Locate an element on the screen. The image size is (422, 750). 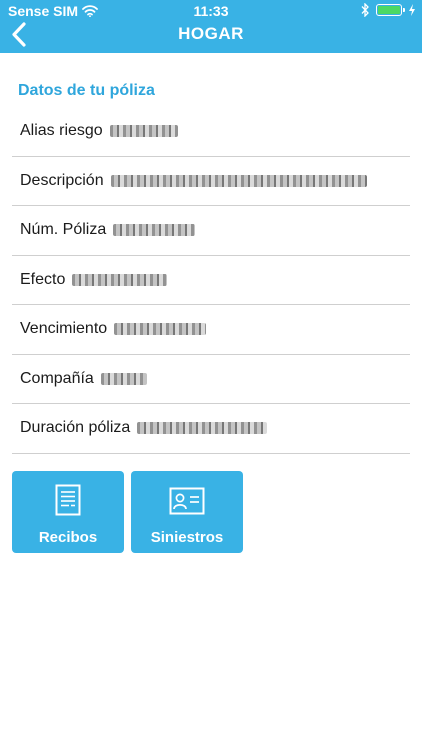
siniestros-button: Siniestros is located at coordinates (187, 512).